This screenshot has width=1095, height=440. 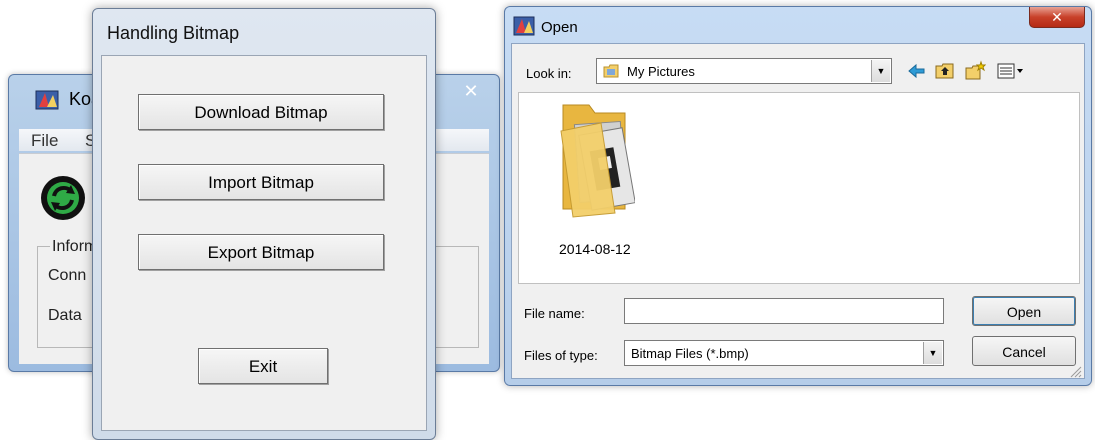 I want to click on pictures-folder-icon, so click(x=611, y=71).